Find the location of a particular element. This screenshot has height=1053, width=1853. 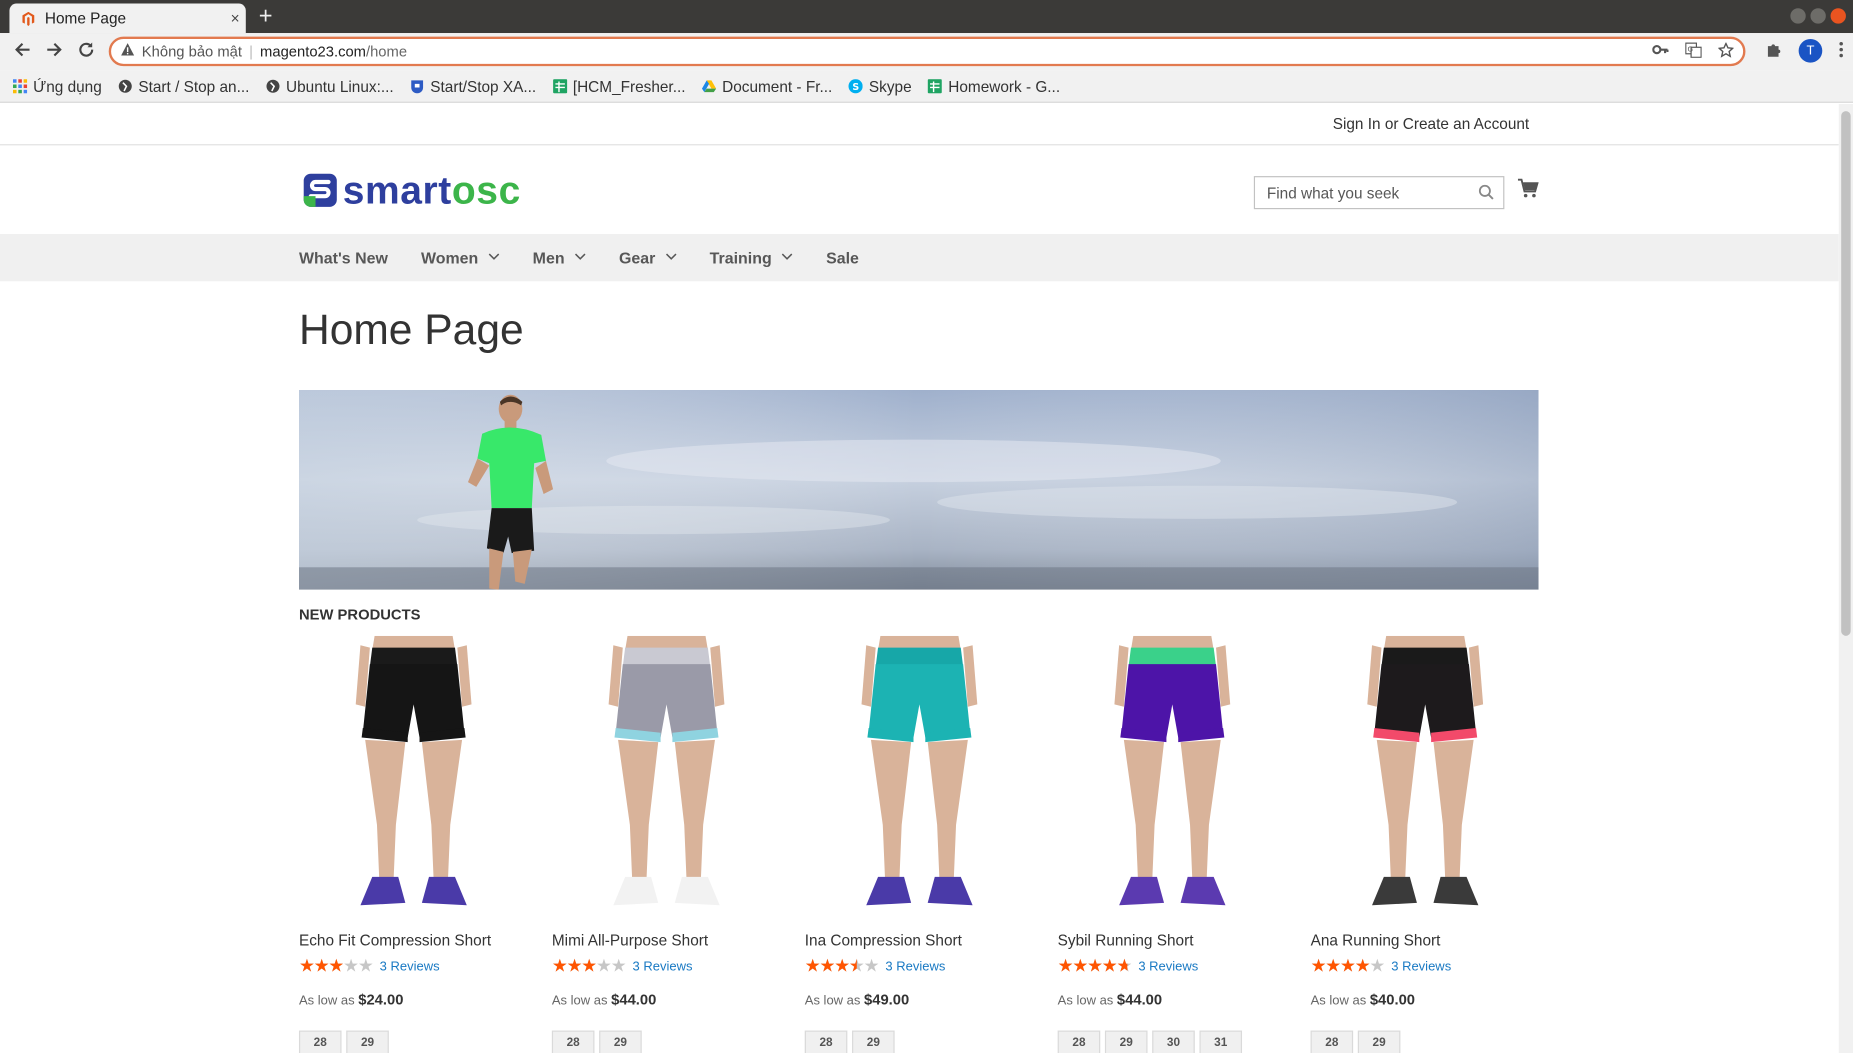

sign-in-link: Sign In is located at coordinates (1357, 124).